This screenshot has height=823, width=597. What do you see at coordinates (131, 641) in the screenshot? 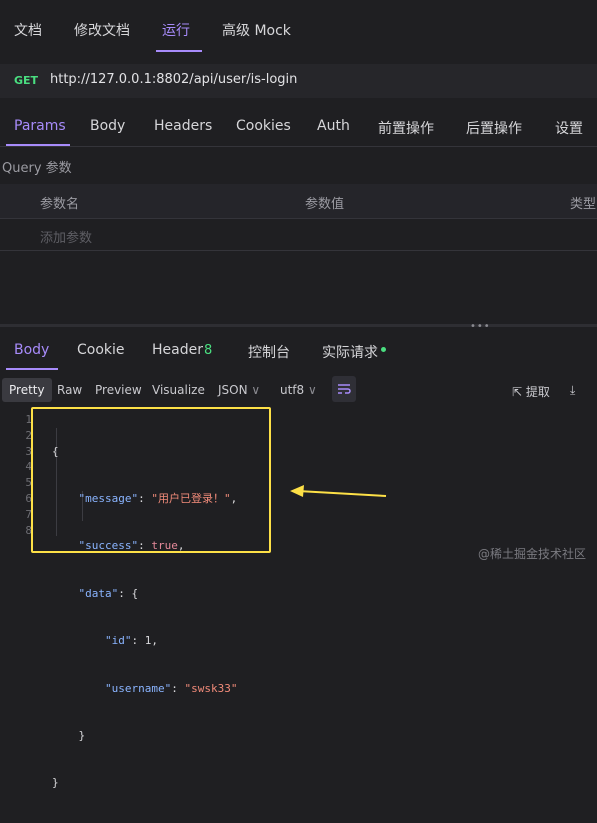
I see `code-line: "id": 1,` at bounding box center [131, 641].